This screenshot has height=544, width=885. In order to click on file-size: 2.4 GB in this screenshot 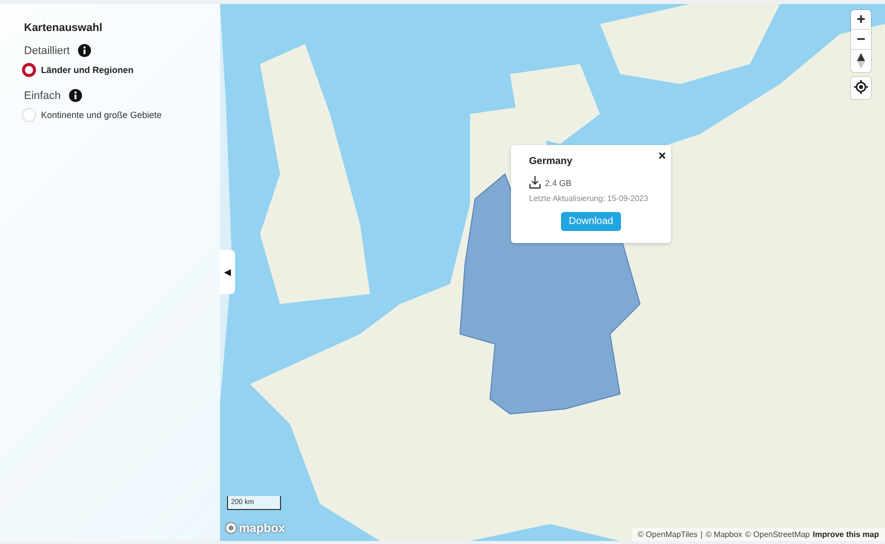, I will do `click(558, 183)`.